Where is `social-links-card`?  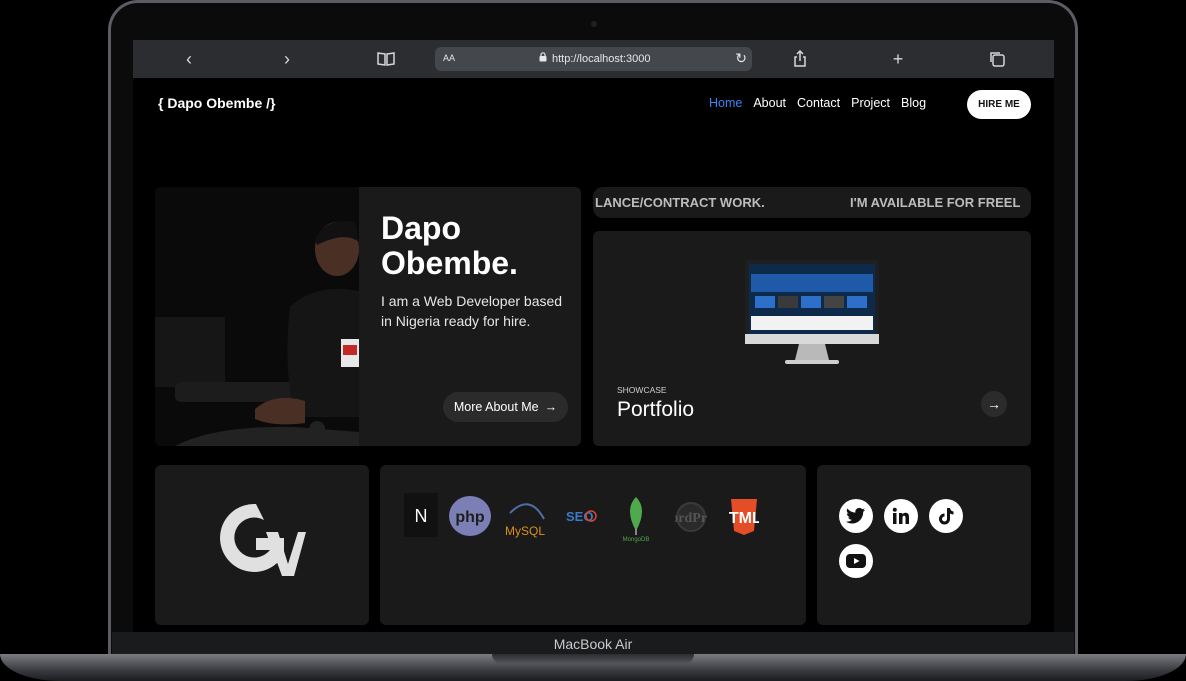 social-links-card is located at coordinates (924, 545).